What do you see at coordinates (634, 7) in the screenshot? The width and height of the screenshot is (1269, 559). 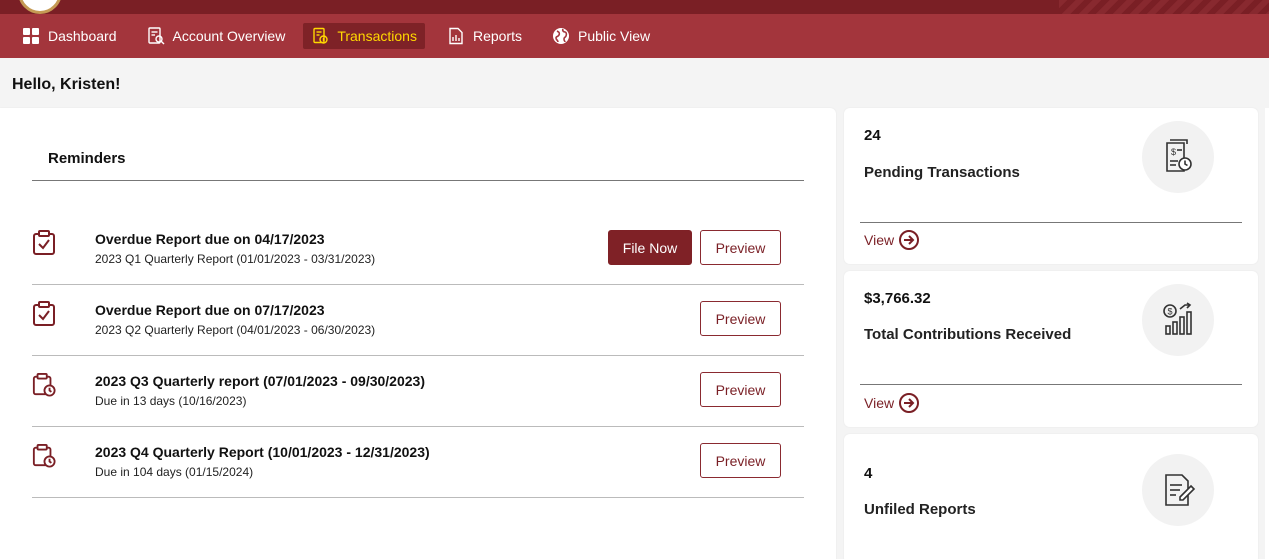 I see `top-banner` at bounding box center [634, 7].